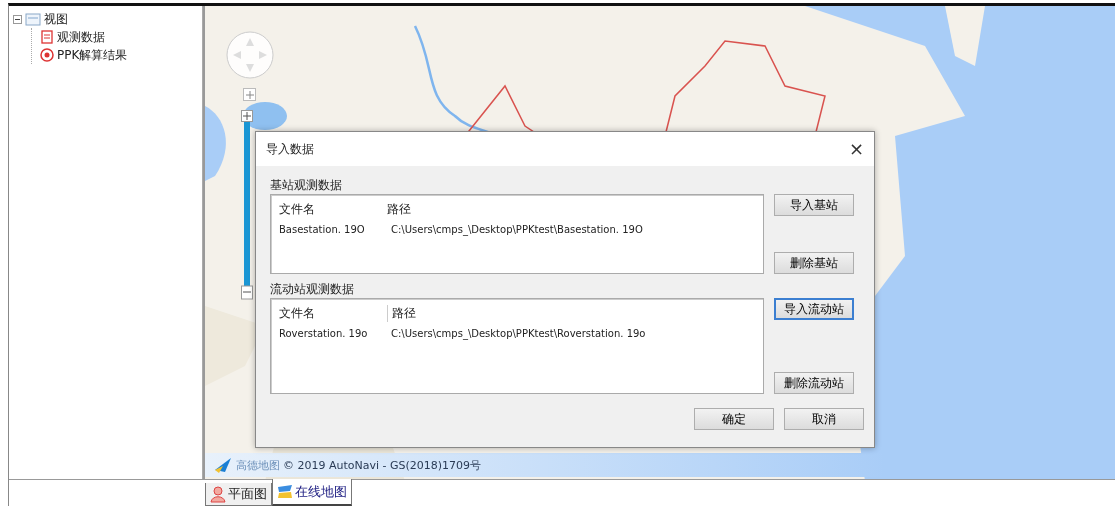 This screenshot has height=511, width=1115. I want to click on cancel-button: 取消, so click(824, 419).